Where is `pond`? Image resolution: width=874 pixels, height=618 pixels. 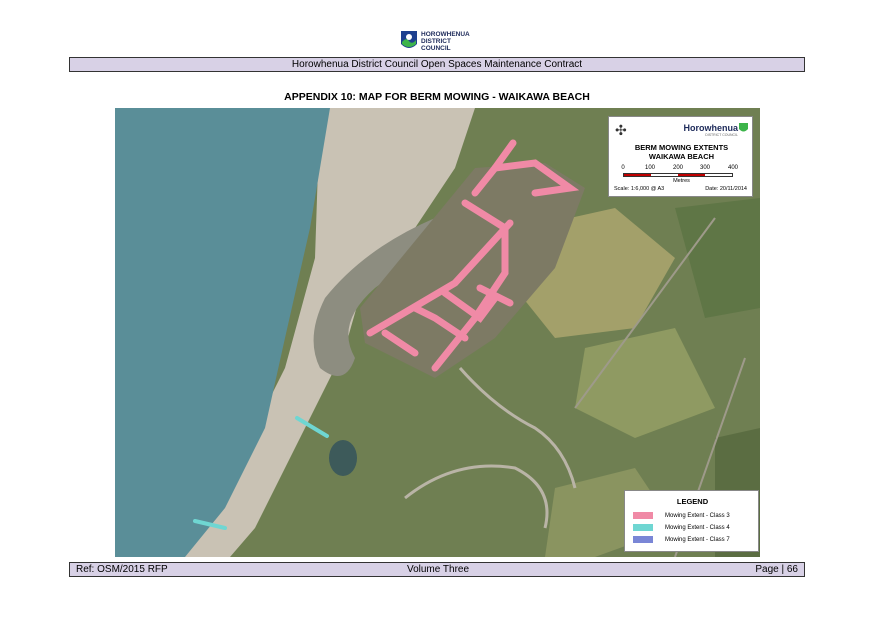 pond is located at coordinates (343, 458).